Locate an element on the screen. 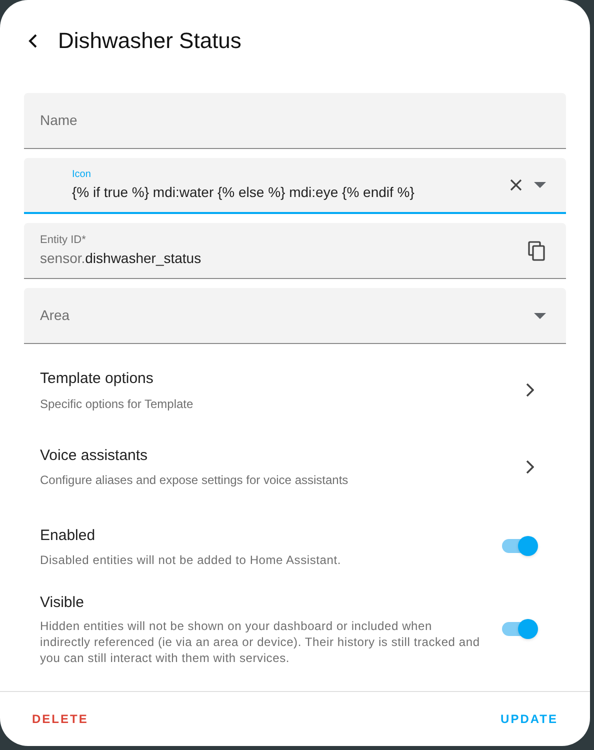 This screenshot has width=594, height=750. toggle-title: Enabled is located at coordinates (68, 536).